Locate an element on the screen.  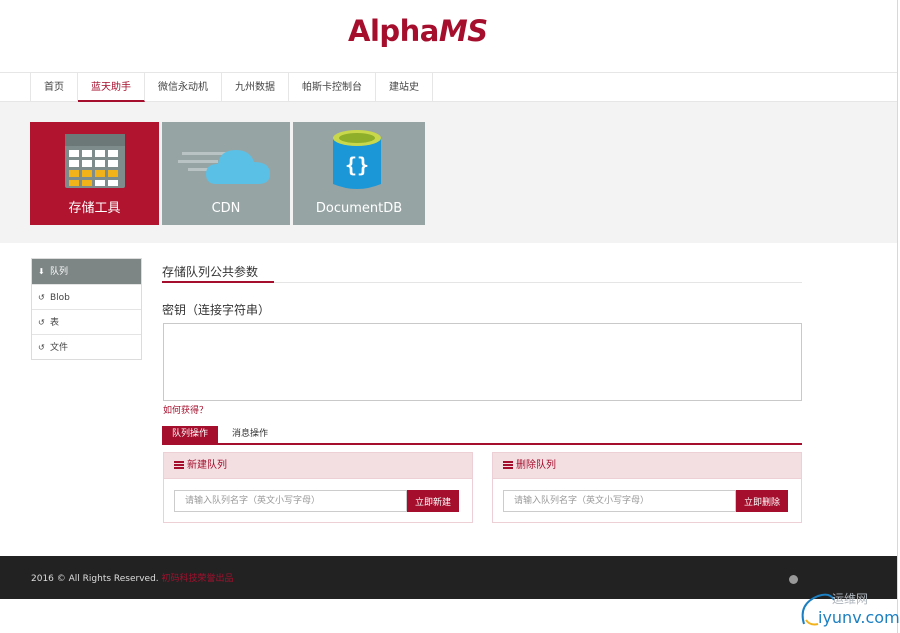
footer-copyright: 2016 © All Rights Reserved. 初码科技荣誉出品 is located at coordinates (132, 577).